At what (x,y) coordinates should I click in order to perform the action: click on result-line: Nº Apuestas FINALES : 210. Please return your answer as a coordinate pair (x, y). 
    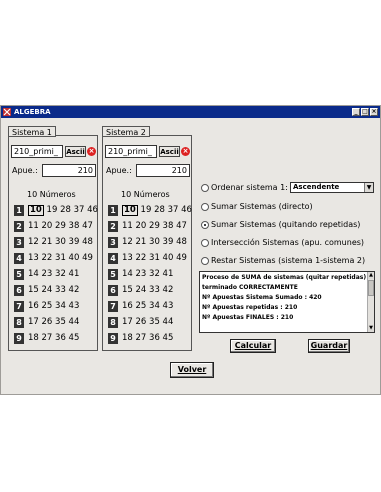
    Looking at the image, I should click on (248, 317).